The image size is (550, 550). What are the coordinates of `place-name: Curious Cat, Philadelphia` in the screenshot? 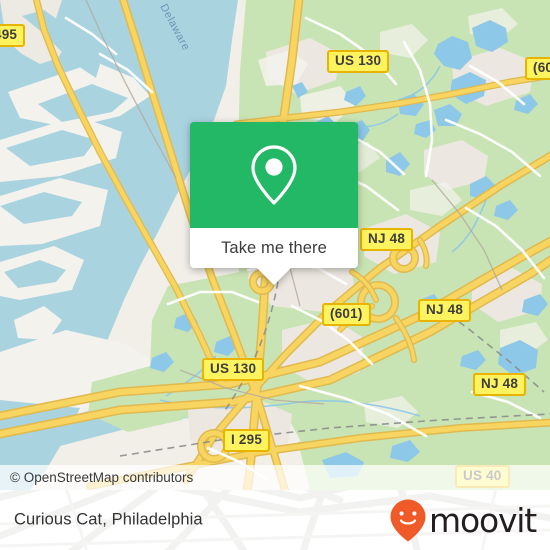 It's located at (108, 519).